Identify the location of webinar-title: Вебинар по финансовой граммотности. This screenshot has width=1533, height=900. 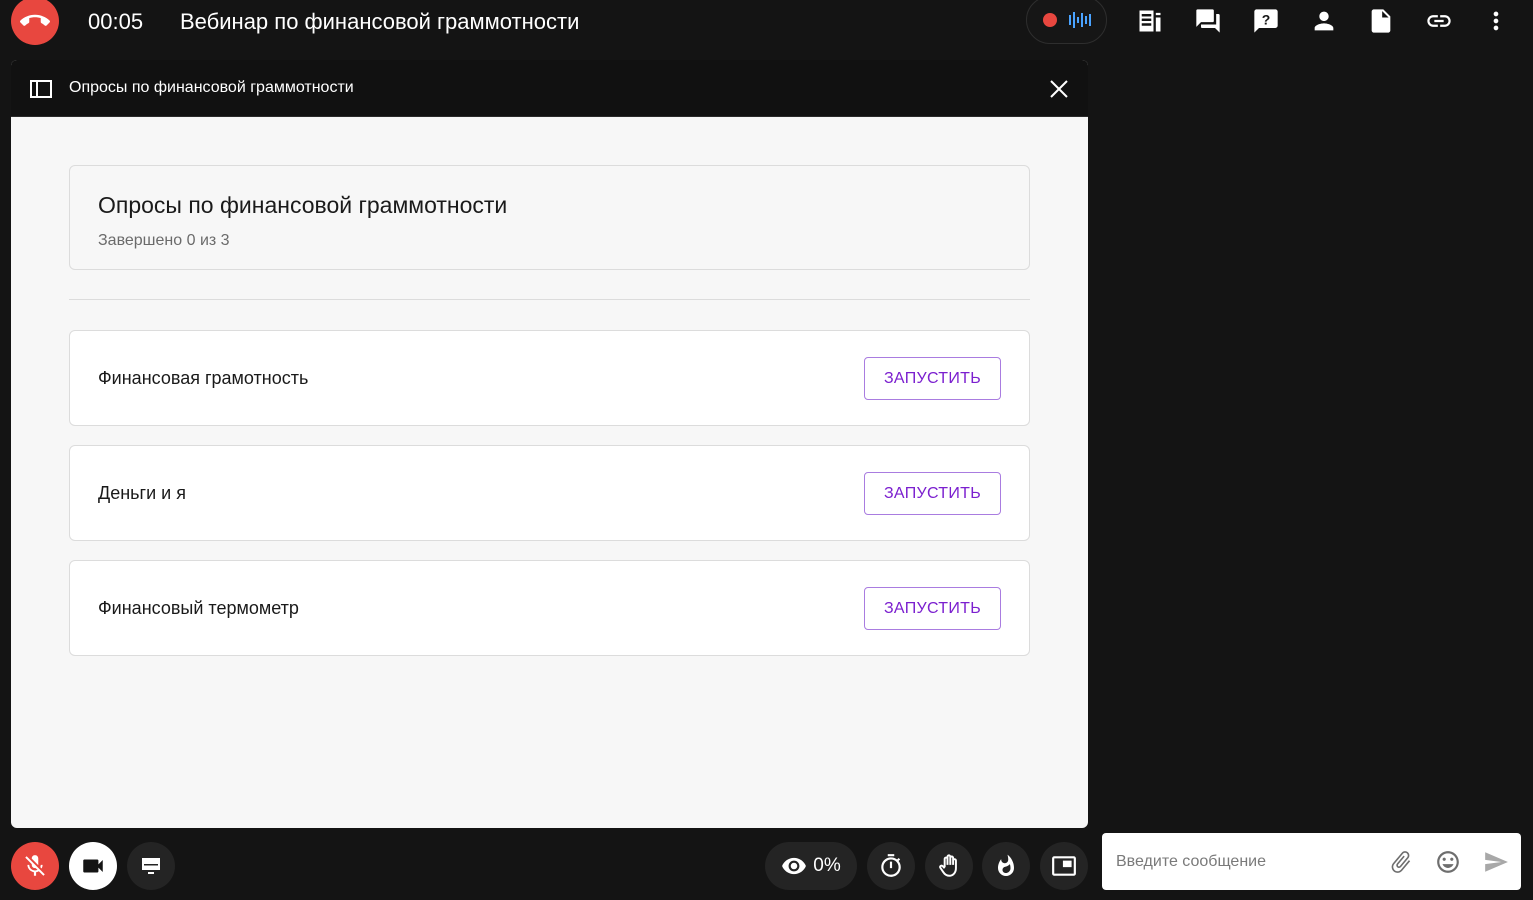
(380, 21).